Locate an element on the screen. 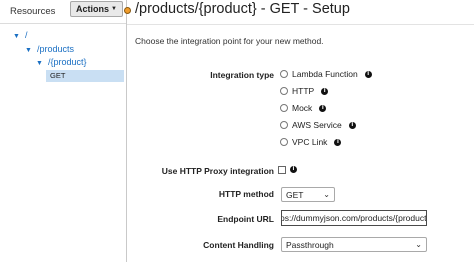  tree-item-products: ▼ /products is located at coordinates (49, 49).